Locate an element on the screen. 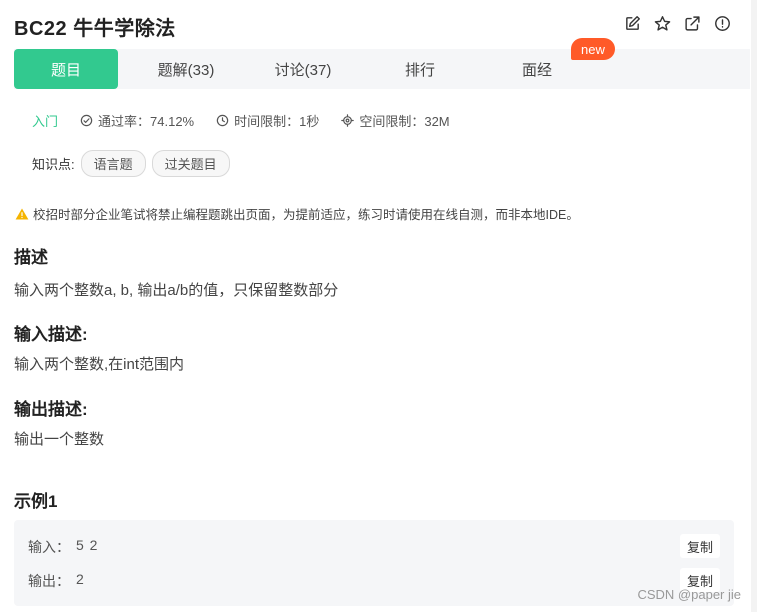 The image size is (757, 612). example-output-label: 输出： is located at coordinates (49, 581).